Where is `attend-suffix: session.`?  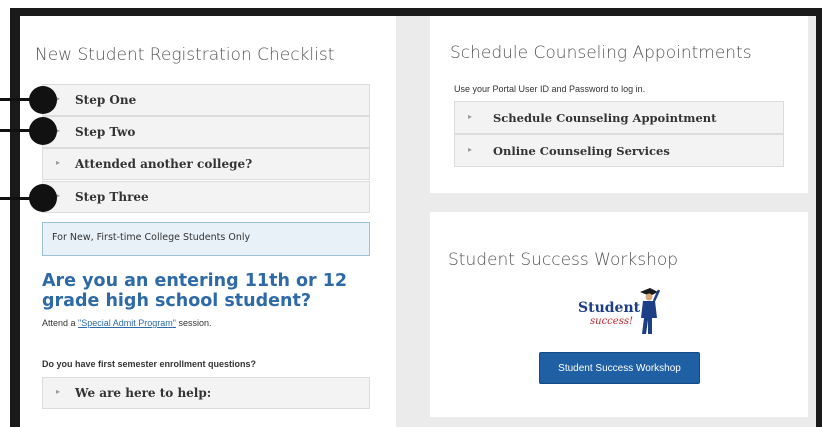
attend-suffix: session. is located at coordinates (193, 323).